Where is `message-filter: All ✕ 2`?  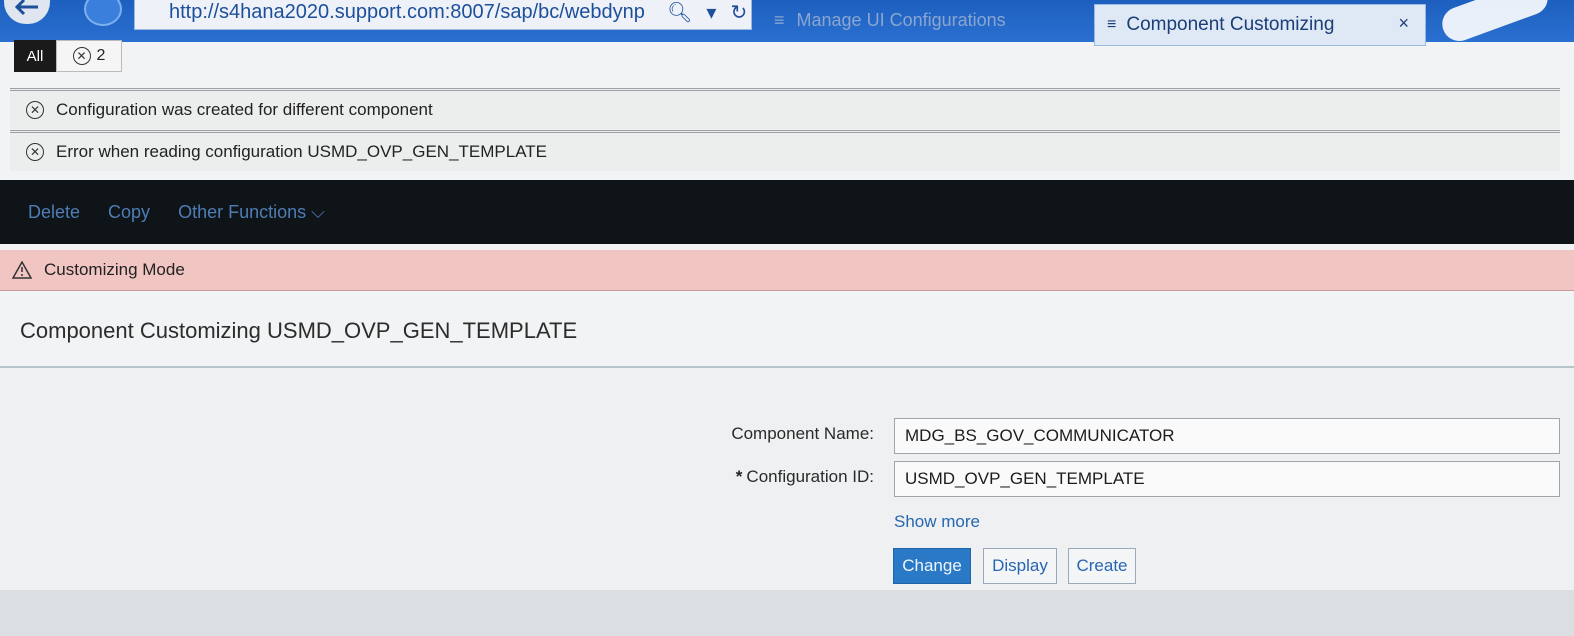 message-filter: All ✕ 2 is located at coordinates (68, 56).